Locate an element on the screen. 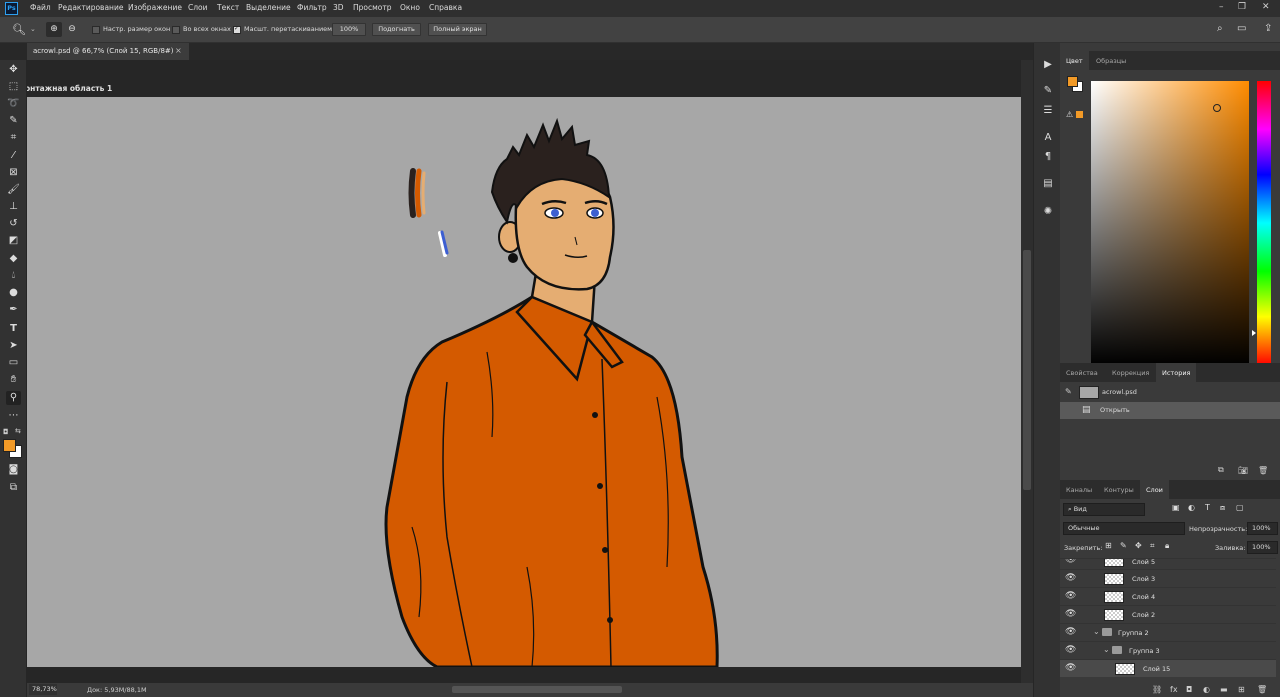 This screenshot has width=1280, height=697. zoom-tool-icon: 🔍︎ is located at coordinates (19, 29).